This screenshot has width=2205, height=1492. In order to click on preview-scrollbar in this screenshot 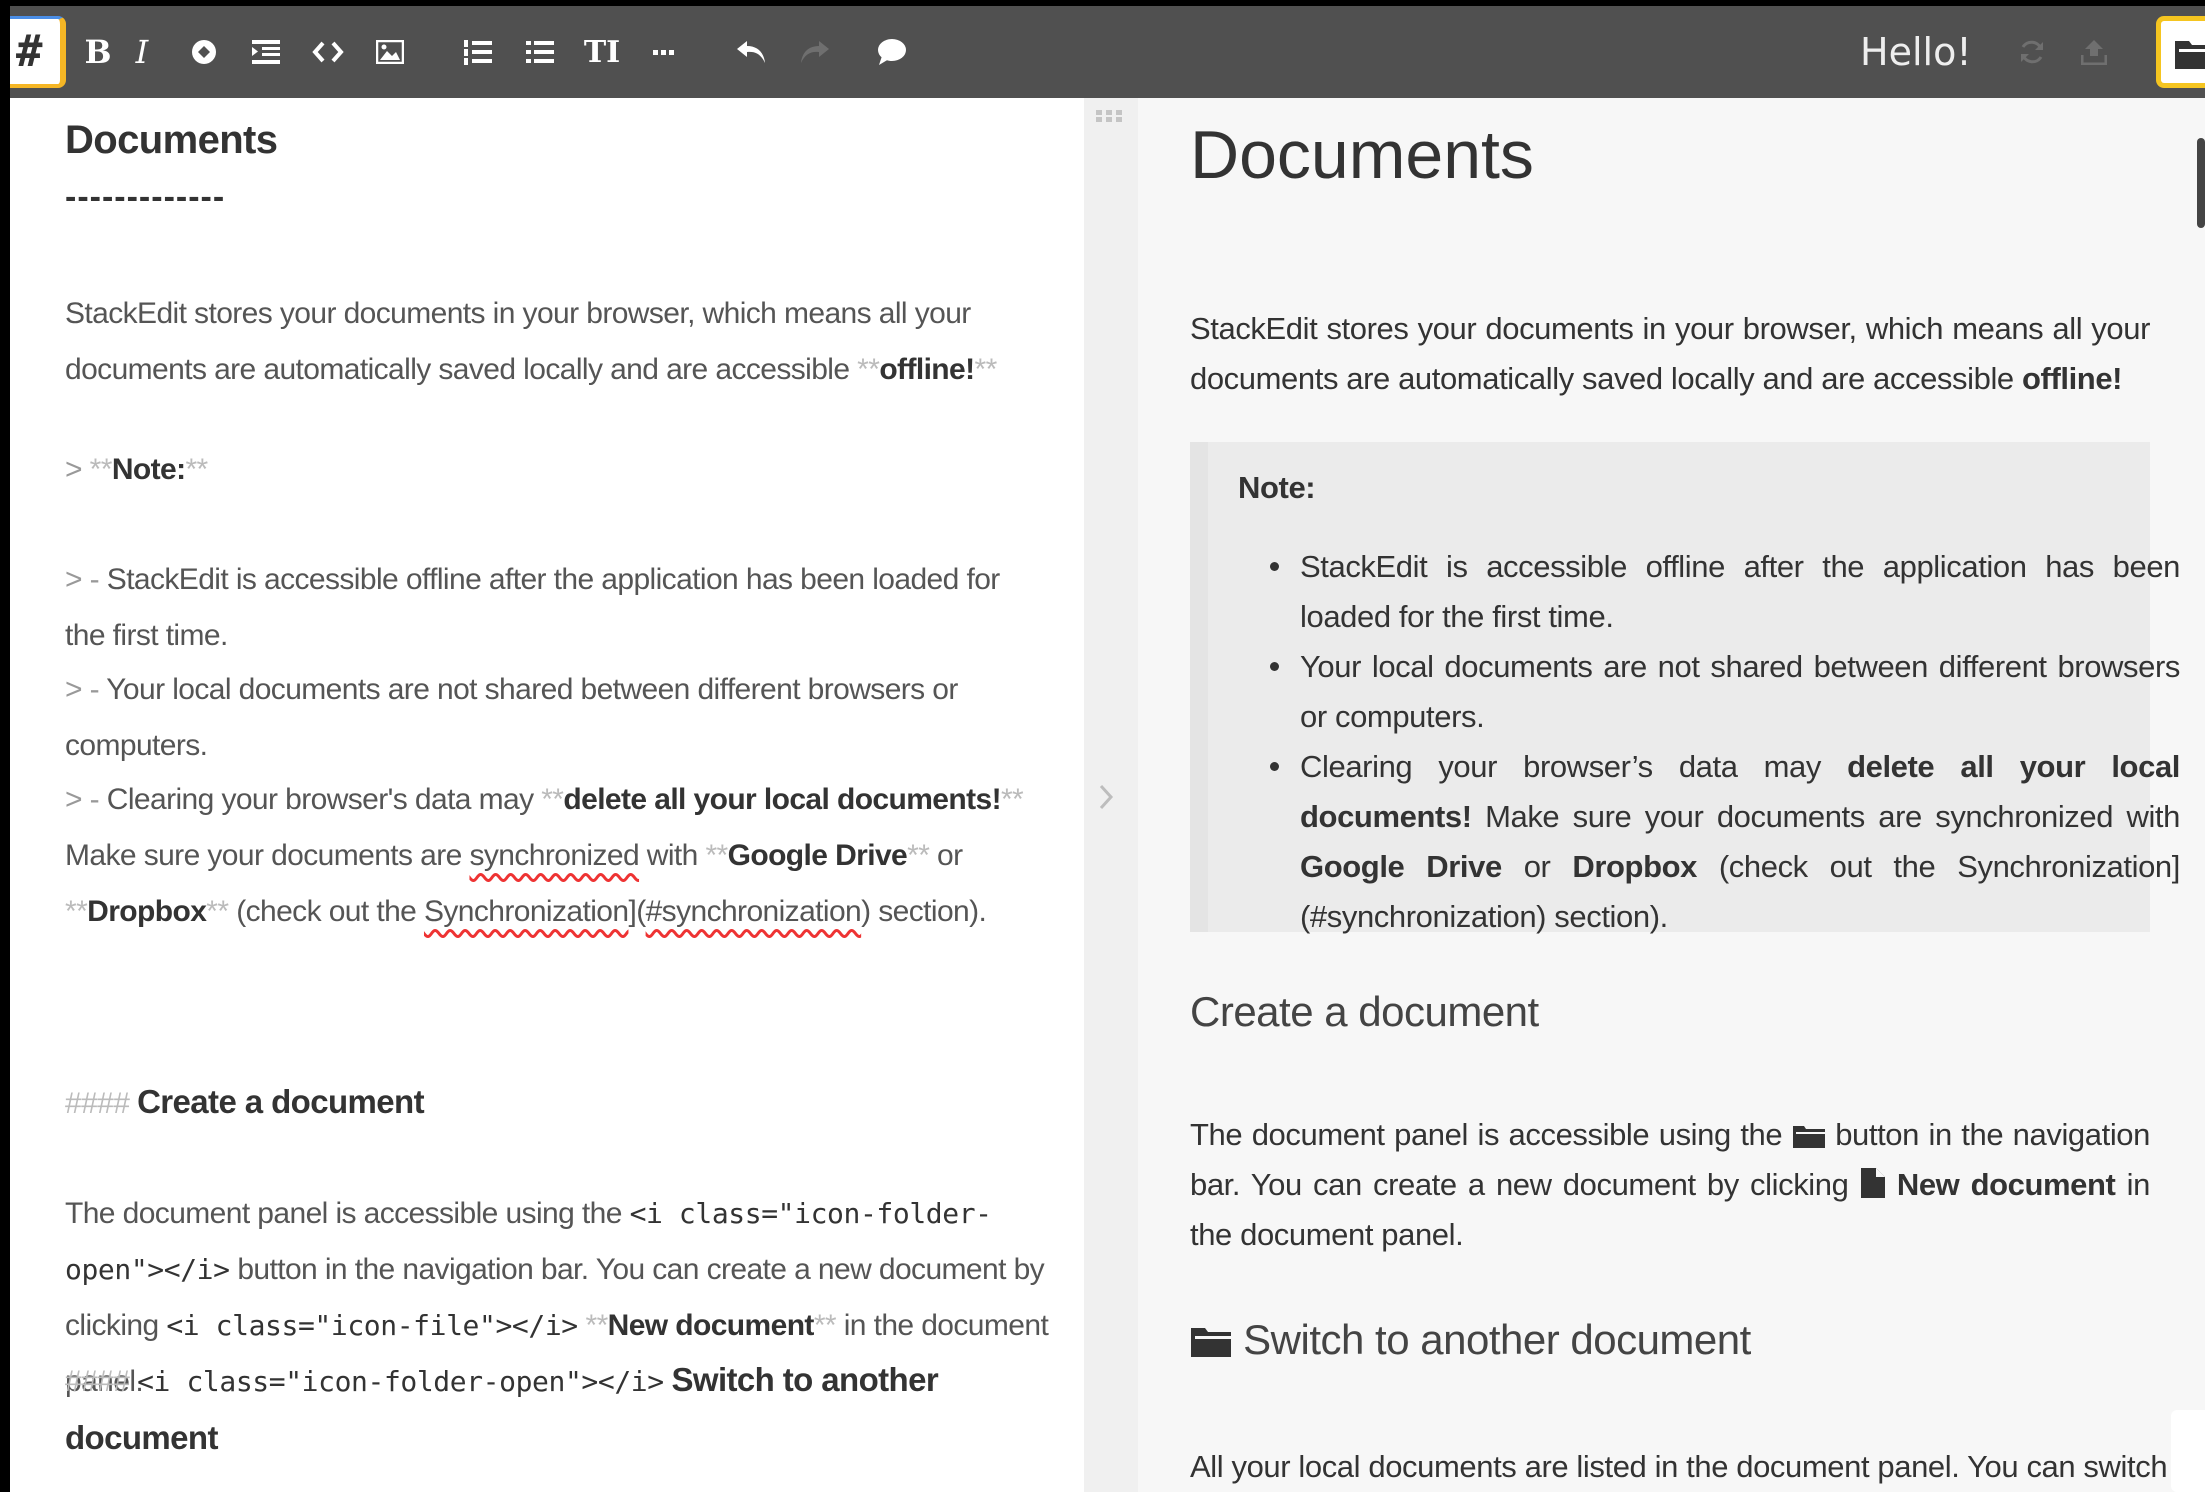, I will do `click(2201, 183)`.